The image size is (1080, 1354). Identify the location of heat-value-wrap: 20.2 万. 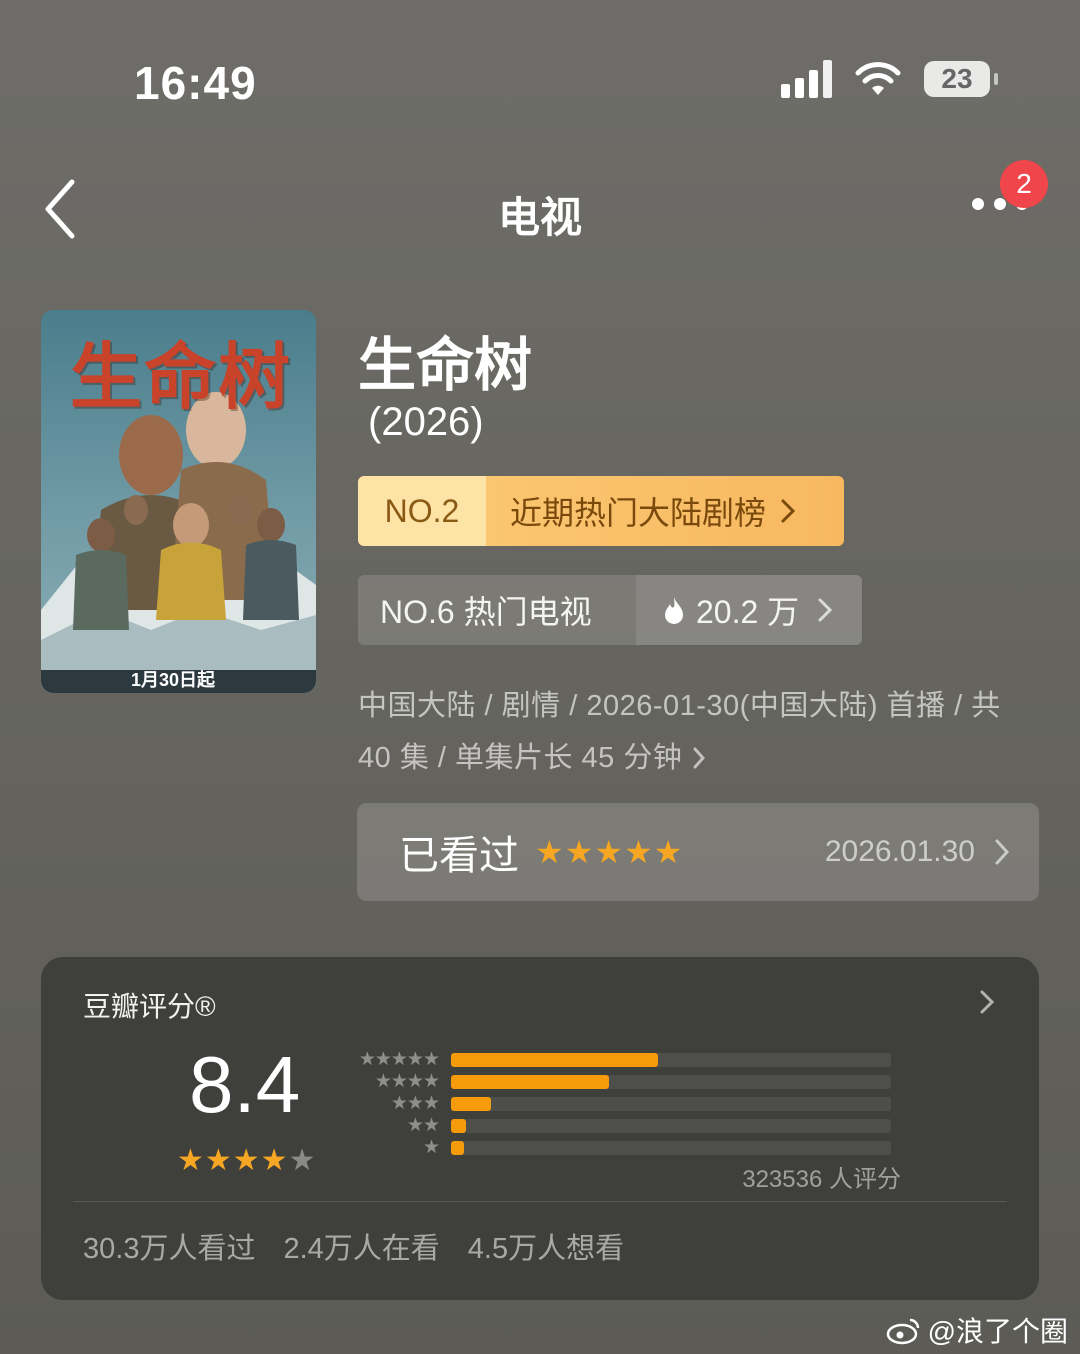
(749, 610).